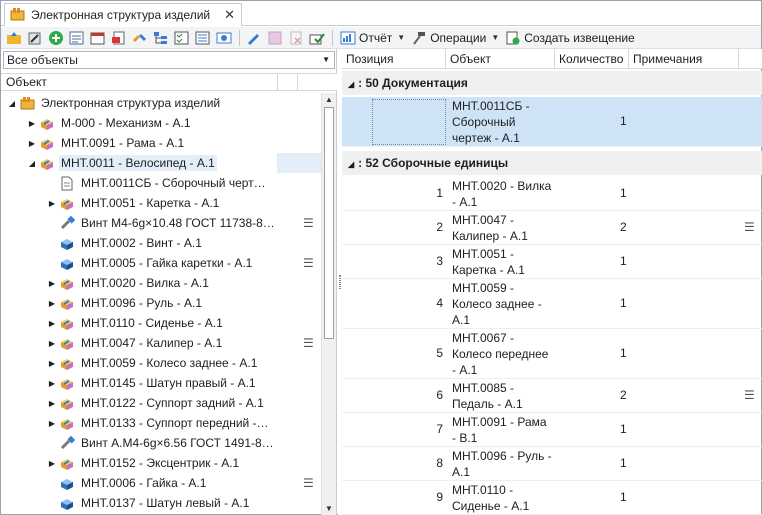  I want to click on group-header: ◢: 52 Сборочные единицы, so click(552, 163).